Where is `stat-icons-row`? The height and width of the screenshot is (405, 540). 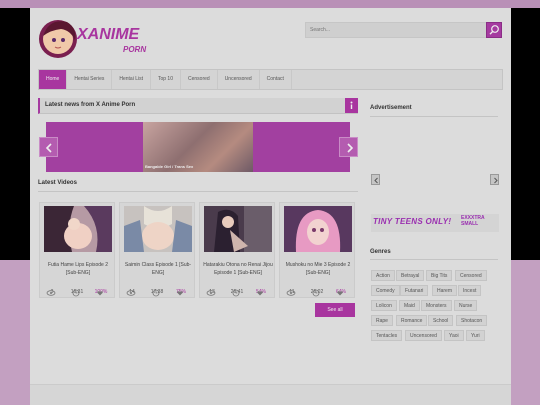 stat-icons-row is located at coordinates (194, 293).